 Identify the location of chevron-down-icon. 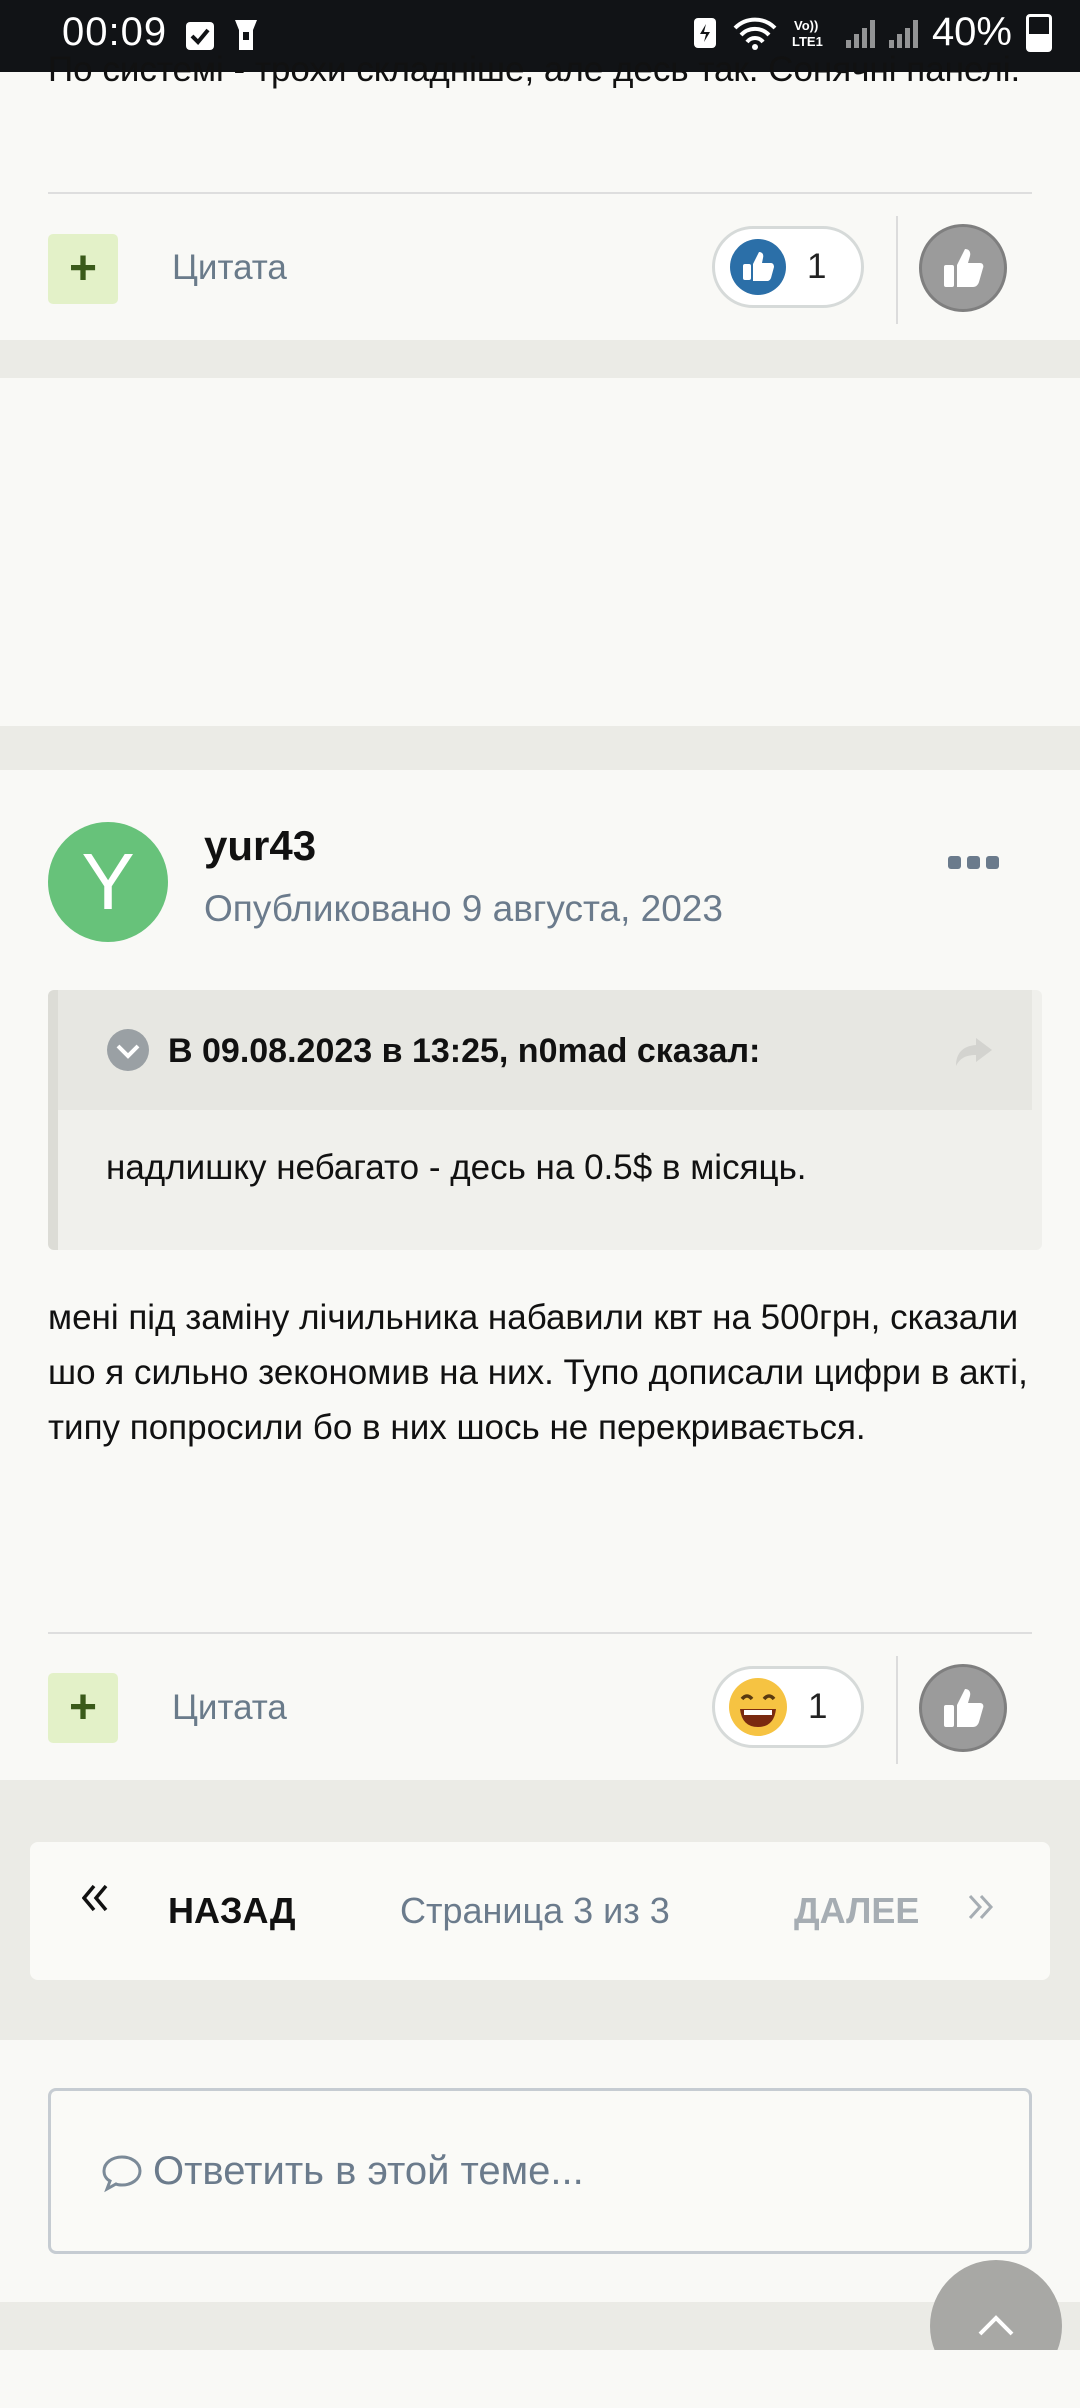
(128, 1050).